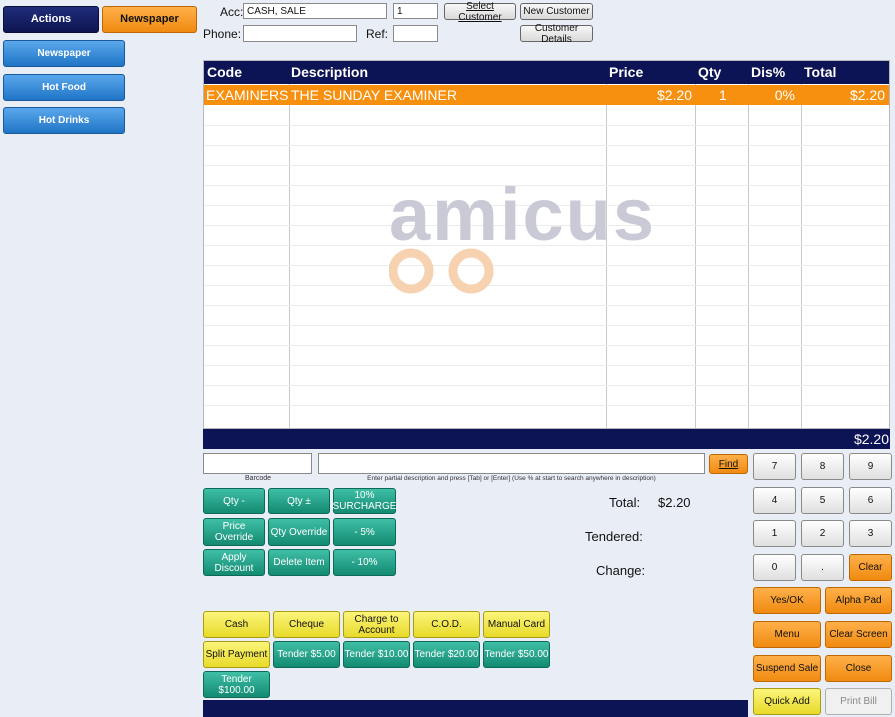  Describe the element at coordinates (64, 53) in the screenshot. I see `category-newspaper-button: Newspaper` at that location.